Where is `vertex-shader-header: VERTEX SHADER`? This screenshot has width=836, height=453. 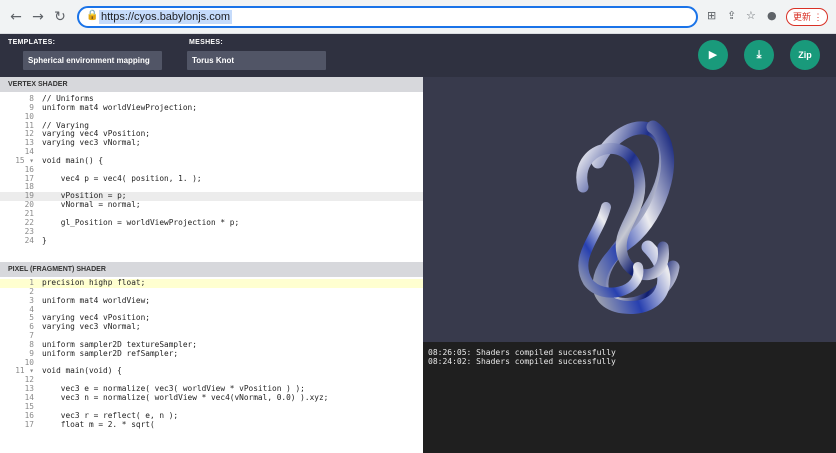
vertex-shader-header: VERTEX SHADER is located at coordinates (211, 84).